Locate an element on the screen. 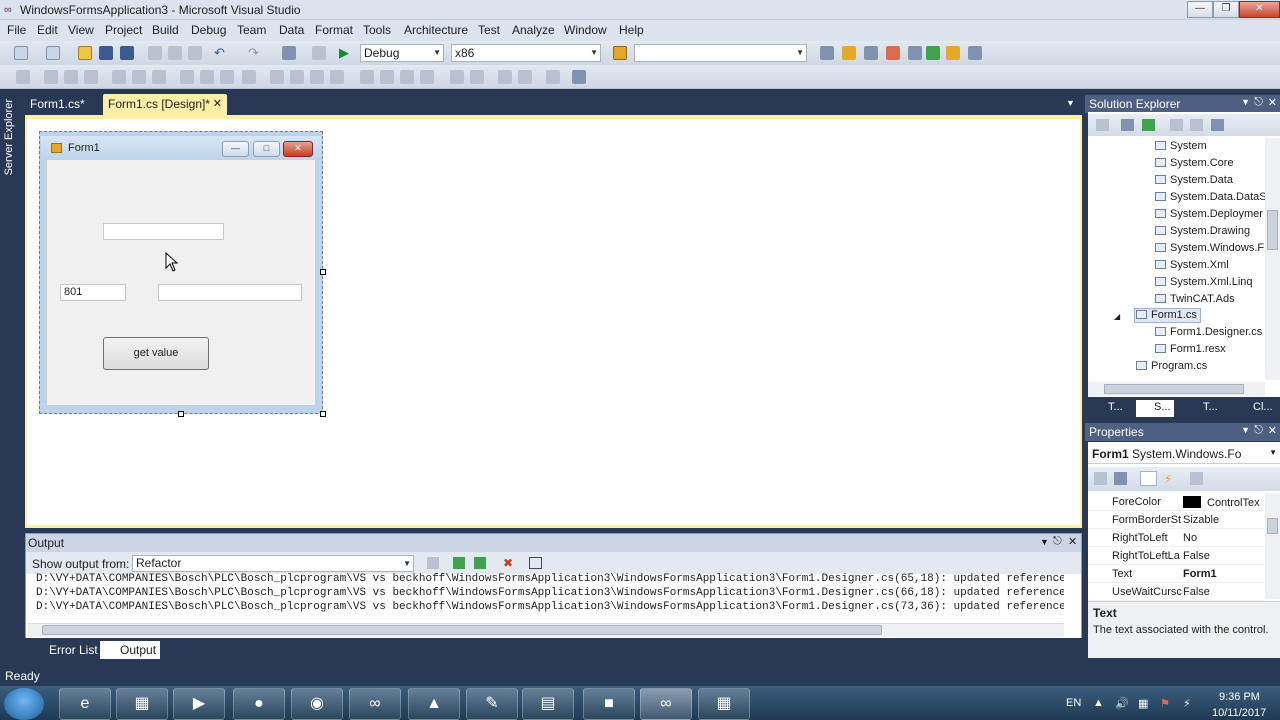  property-row: FormBorderSt Sizable is located at coordinates (1176, 520).